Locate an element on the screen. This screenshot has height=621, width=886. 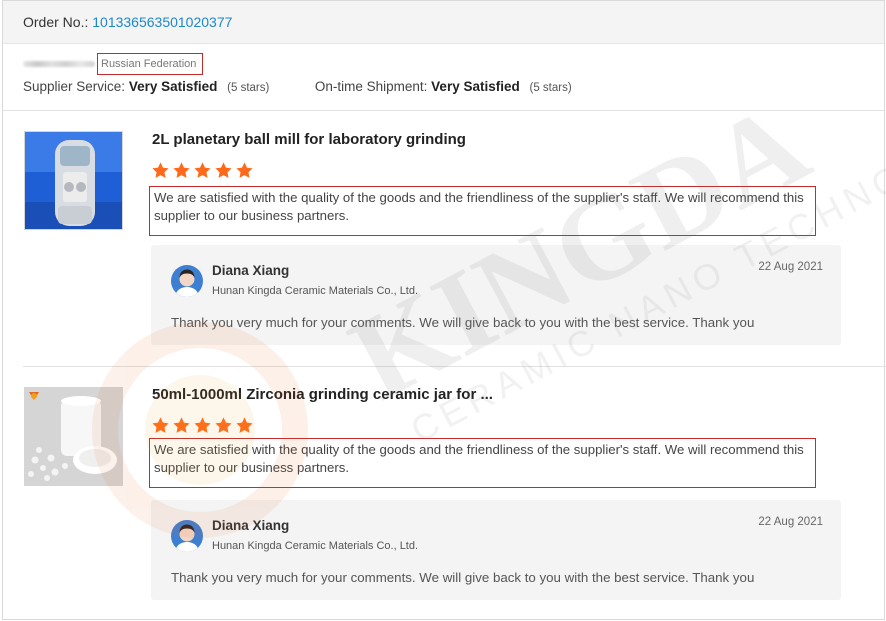
order-label-text: Order No.: is located at coordinates (56, 22).